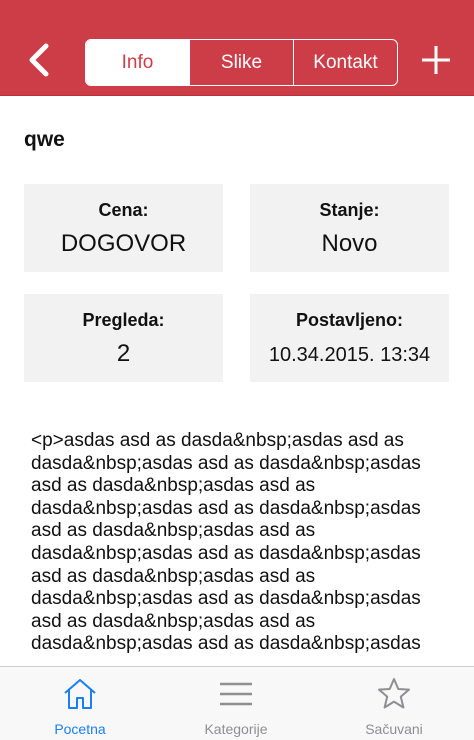 This screenshot has height=740, width=474. What do you see at coordinates (345, 62) in the screenshot?
I see `tab-kontakt: Kontakt` at bounding box center [345, 62].